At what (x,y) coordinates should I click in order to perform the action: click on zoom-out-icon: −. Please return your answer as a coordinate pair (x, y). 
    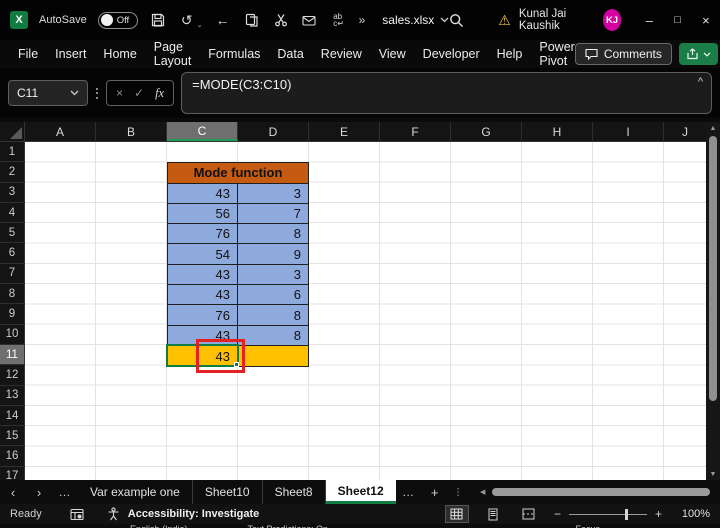
    Looking at the image, I should click on (557, 514).